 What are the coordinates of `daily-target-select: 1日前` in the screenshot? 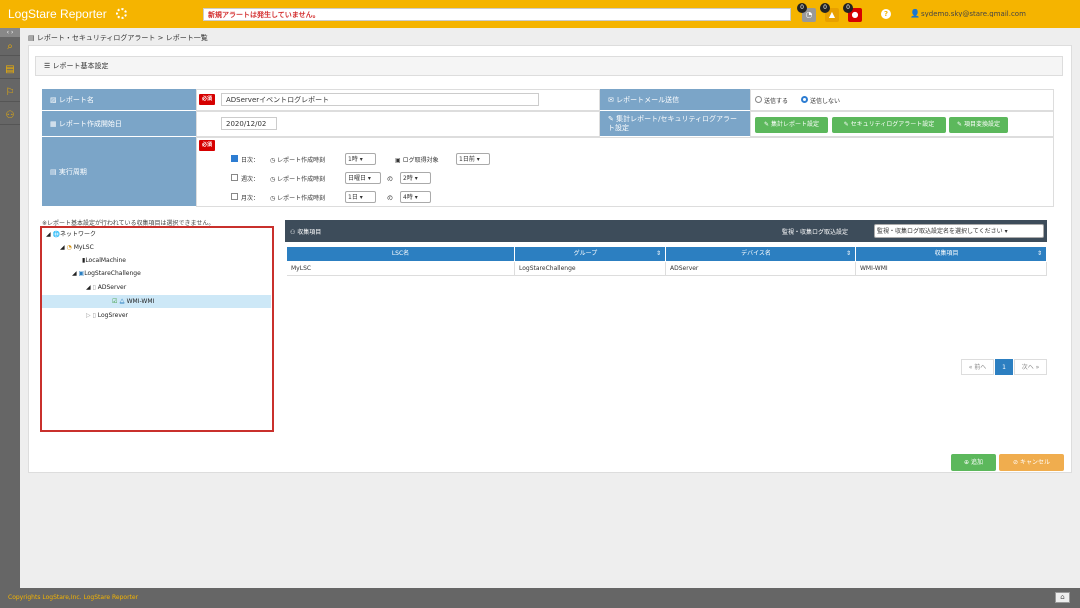 It's located at (473, 159).